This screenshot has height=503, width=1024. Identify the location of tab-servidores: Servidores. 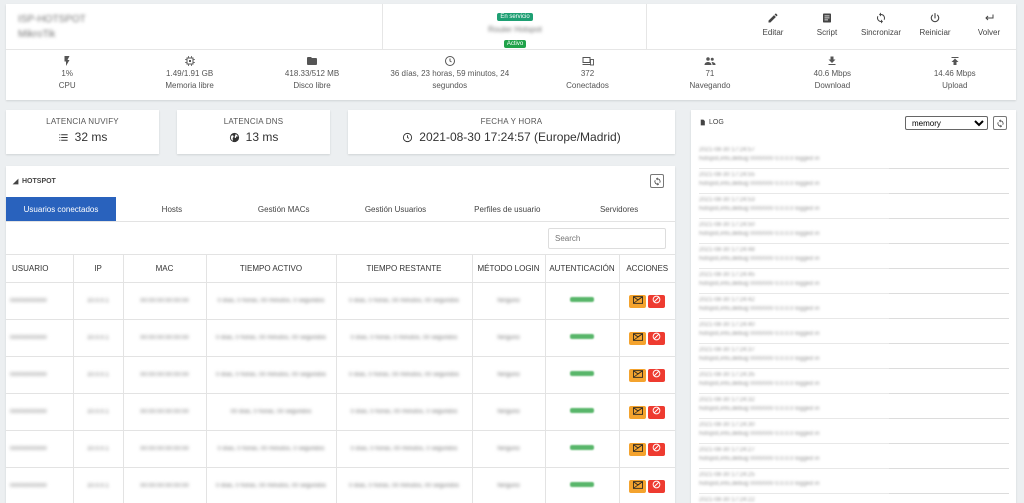
(619, 209).